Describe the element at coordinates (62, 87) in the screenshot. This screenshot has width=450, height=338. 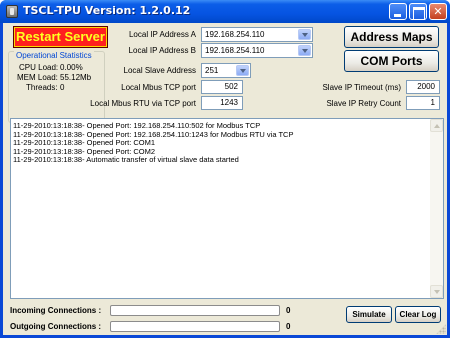
I see `threads-value: 0` at that location.